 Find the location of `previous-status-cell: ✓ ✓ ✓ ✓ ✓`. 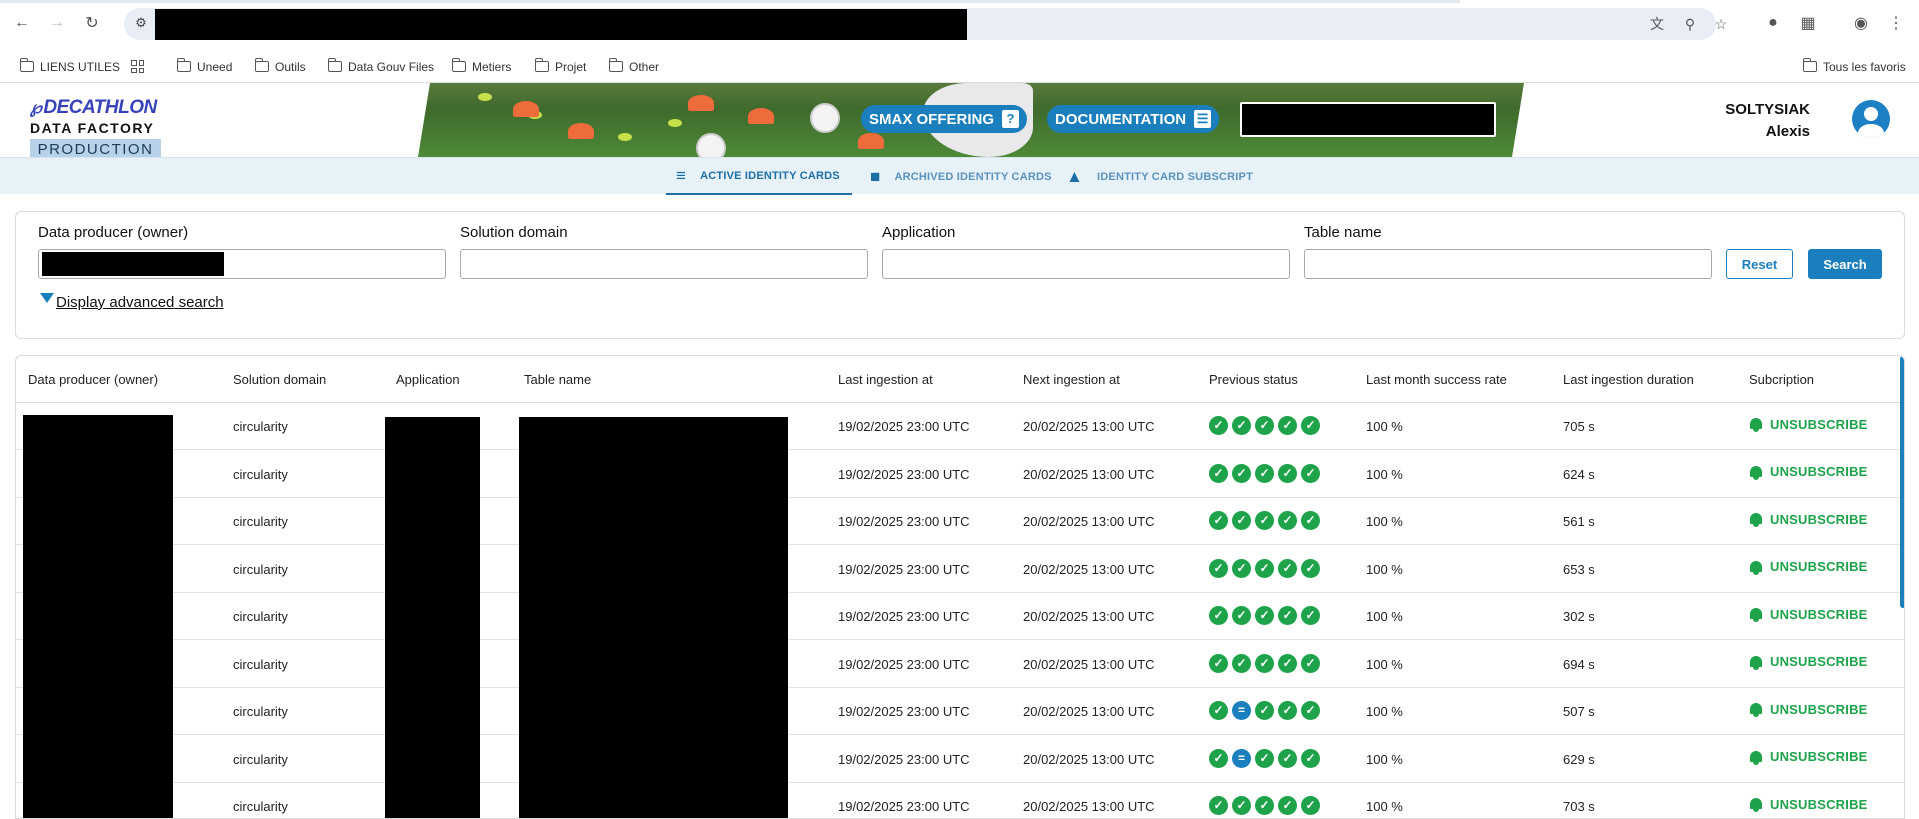

previous-status-cell: ✓ ✓ ✓ ✓ ✓ is located at coordinates (1264, 473).